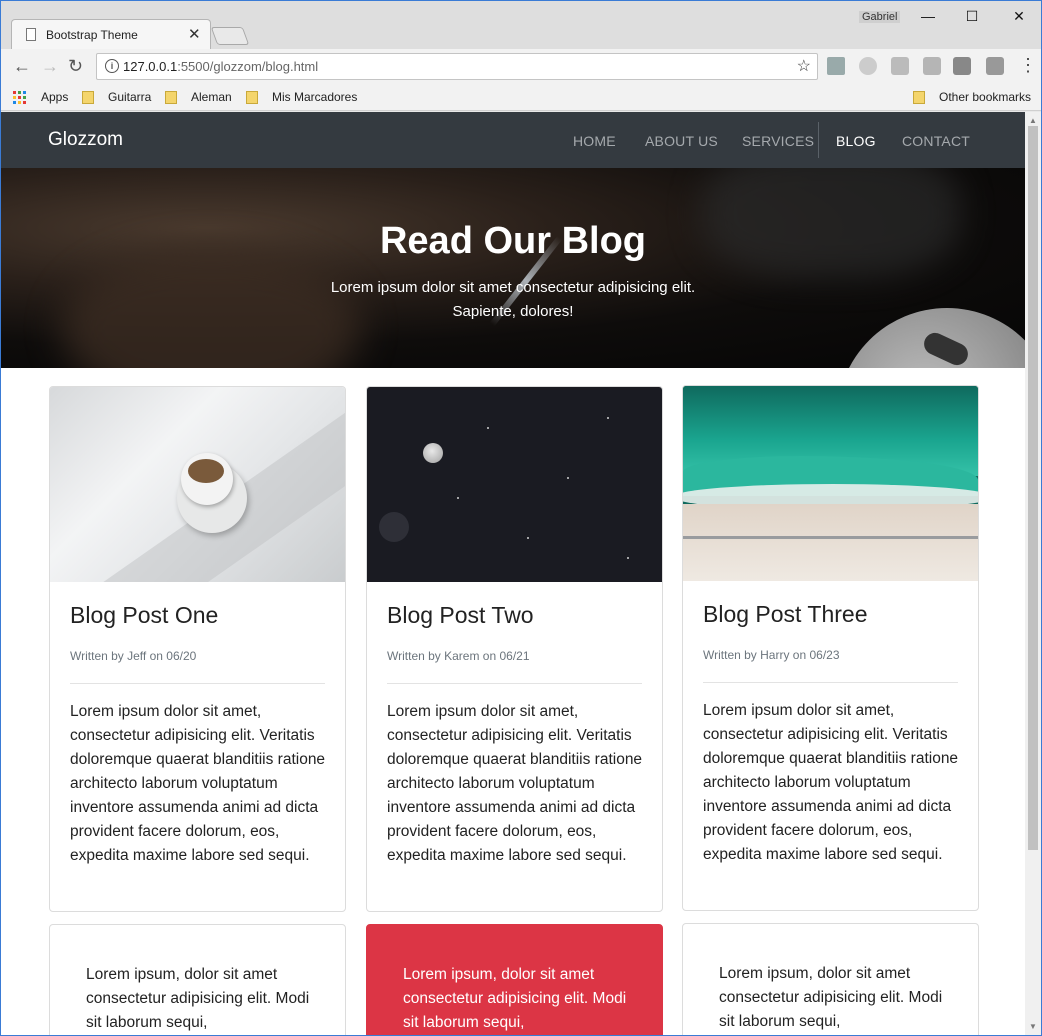 Image resolution: width=1042 pixels, height=1036 pixels. What do you see at coordinates (856, 141) in the screenshot?
I see `nav-blog: BLOG` at bounding box center [856, 141].